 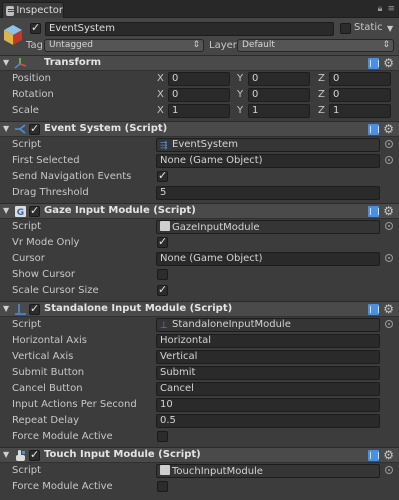 What do you see at coordinates (122, 454) in the screenshot?
I see `component-title: Touch Input Module (Script)` at bounding box center [122, 454].